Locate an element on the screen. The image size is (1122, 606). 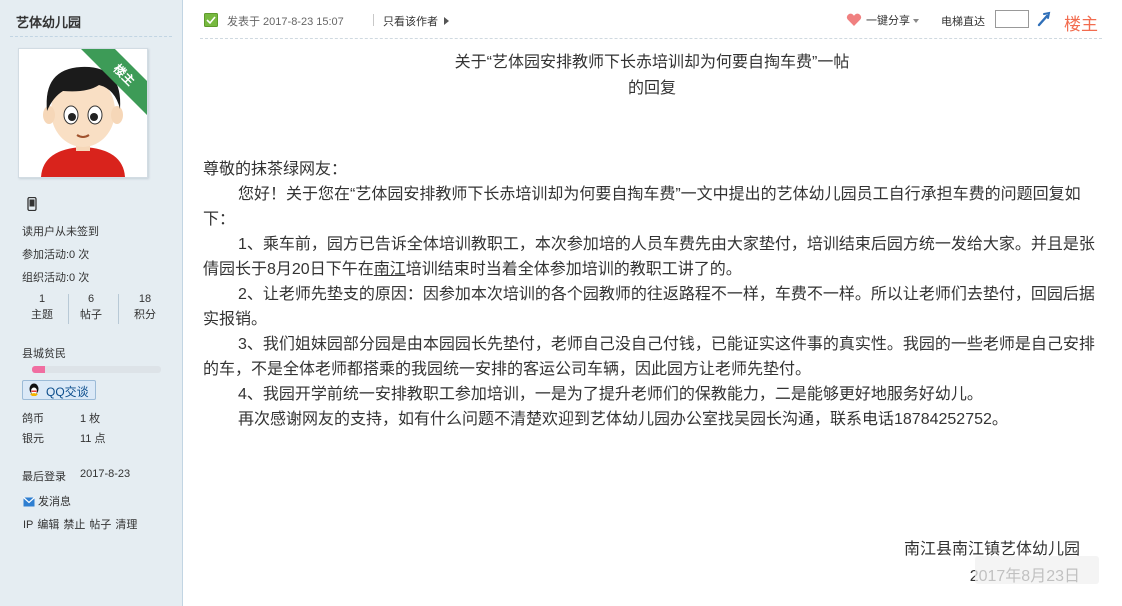
level-progress-fill is located at coordinates (38, 369).